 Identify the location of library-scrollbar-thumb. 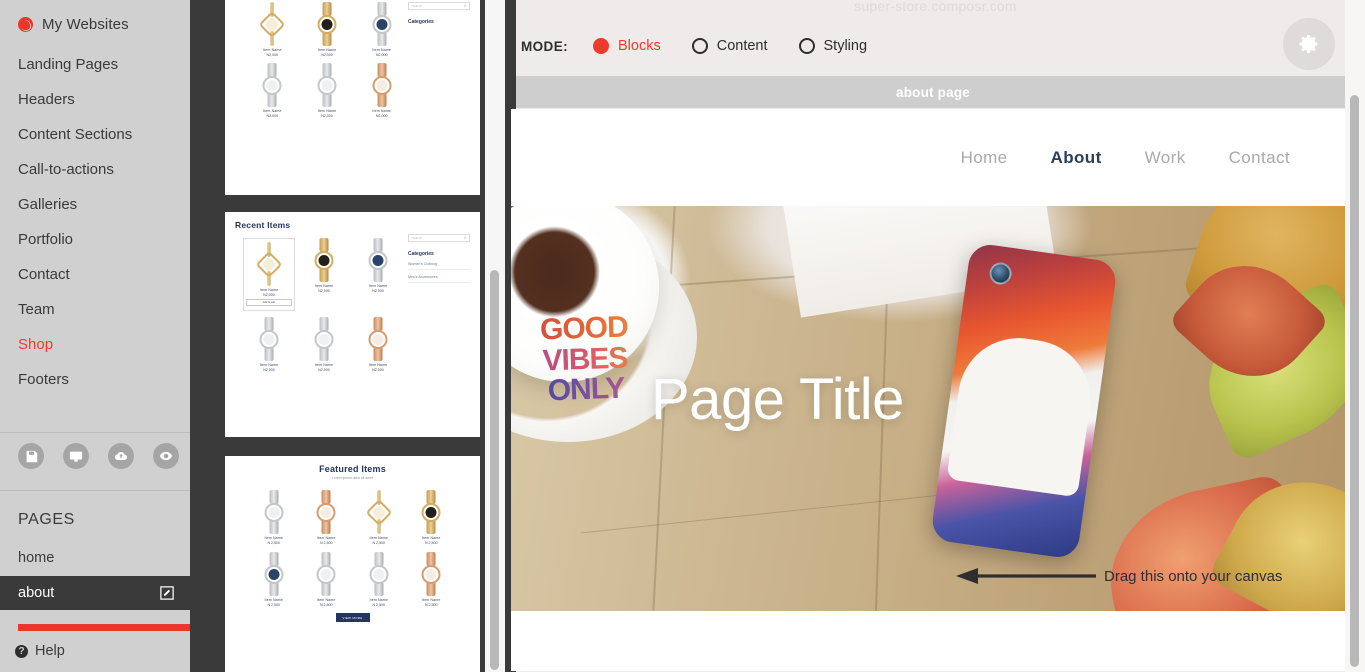
(494, 470).